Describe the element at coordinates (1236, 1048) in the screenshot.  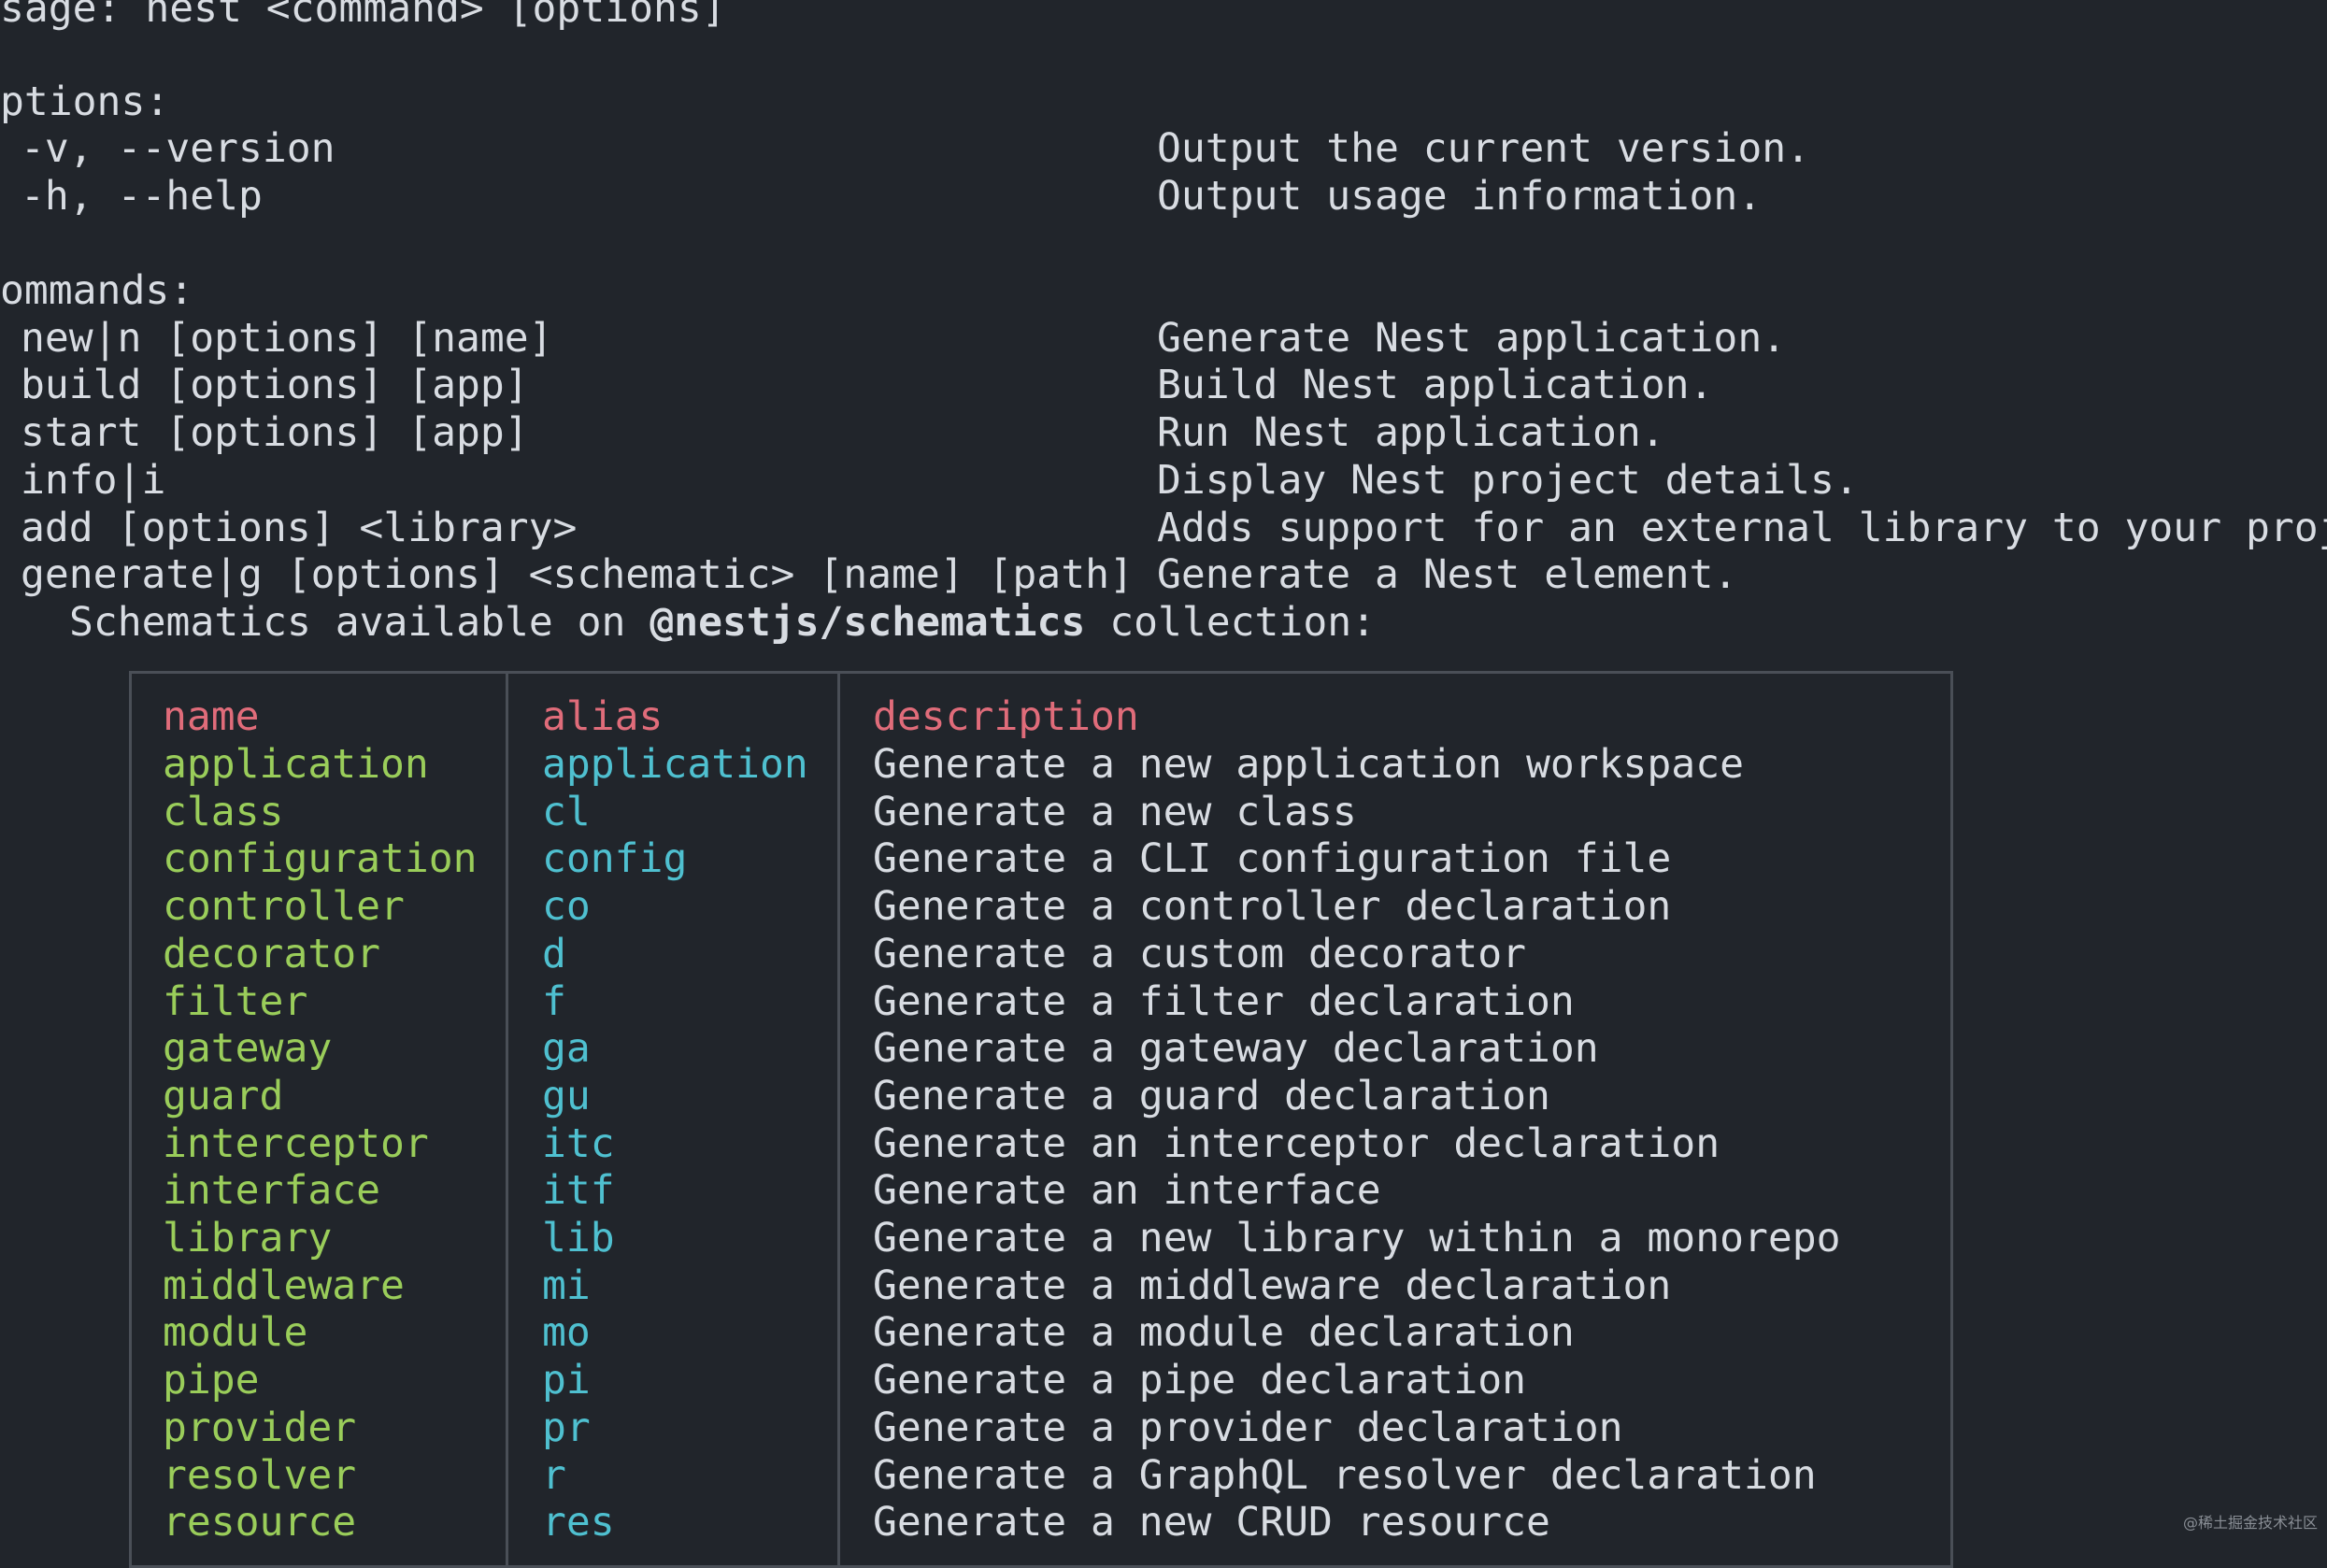
I see `table-cell-description: Generate a gateway declaration` at that location.